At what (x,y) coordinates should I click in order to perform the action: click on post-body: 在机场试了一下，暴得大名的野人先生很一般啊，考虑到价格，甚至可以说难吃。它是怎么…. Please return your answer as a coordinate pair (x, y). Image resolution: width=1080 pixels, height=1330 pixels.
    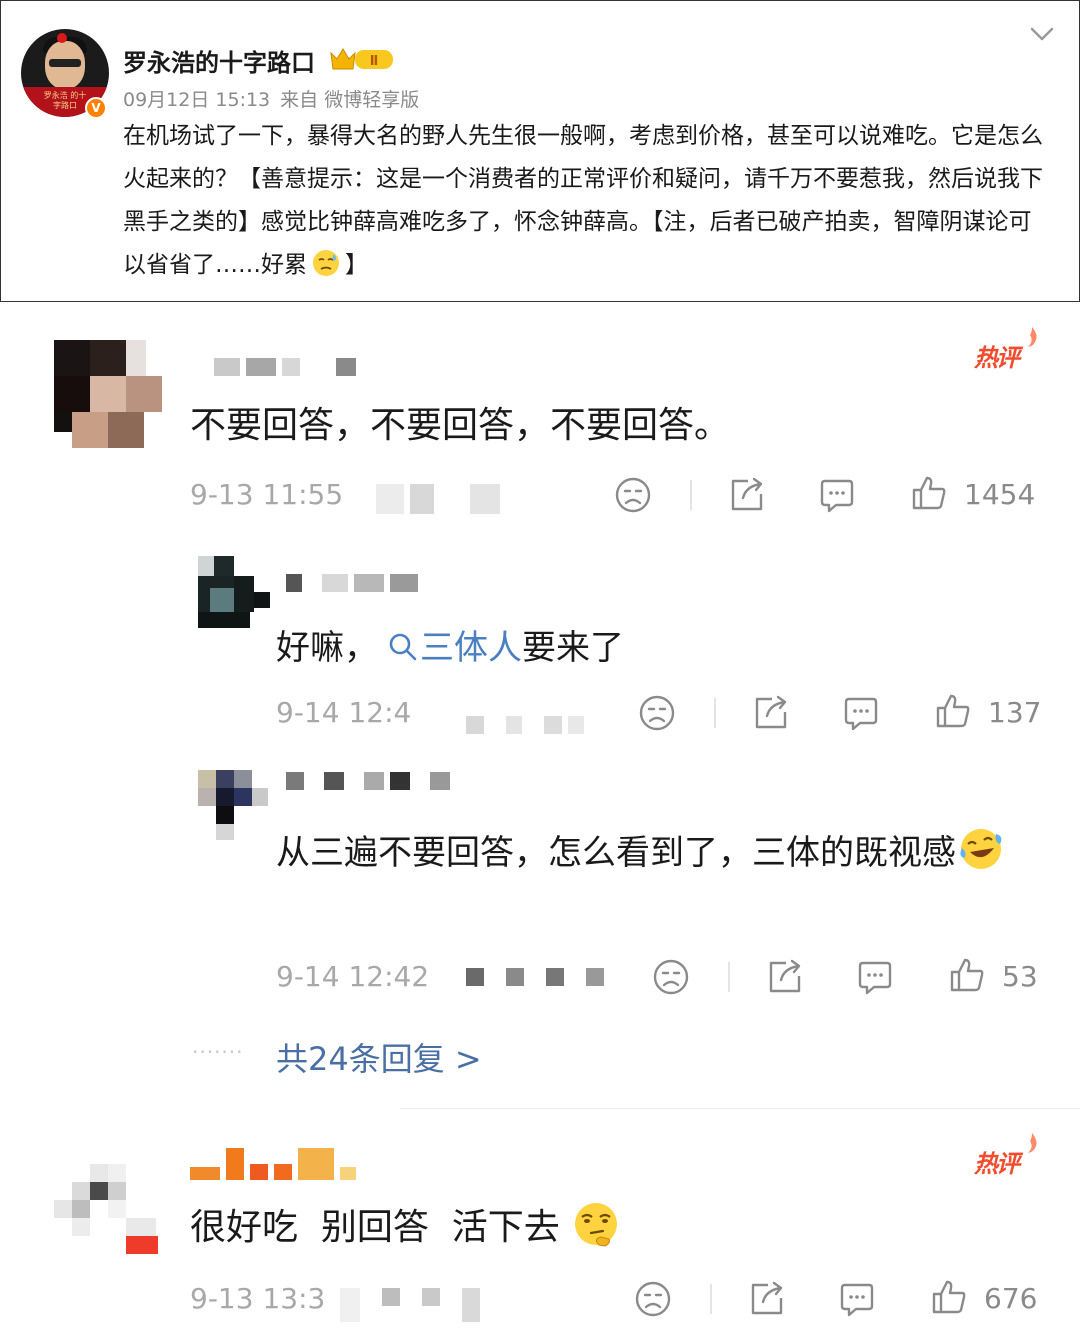
    Looking at the image, I should click on (588, 201).